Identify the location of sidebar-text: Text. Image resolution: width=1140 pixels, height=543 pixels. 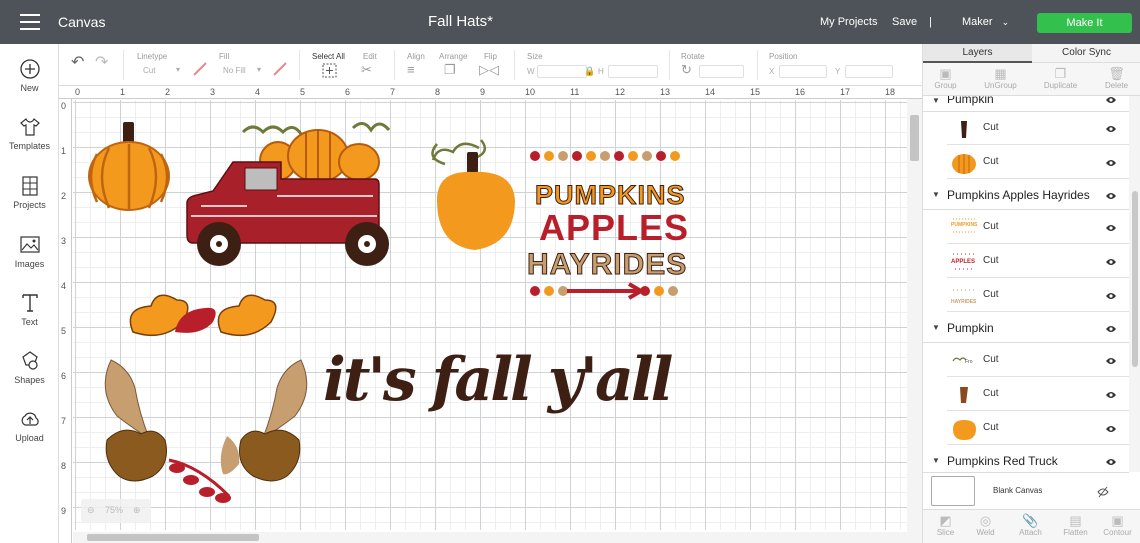
(29, 309).